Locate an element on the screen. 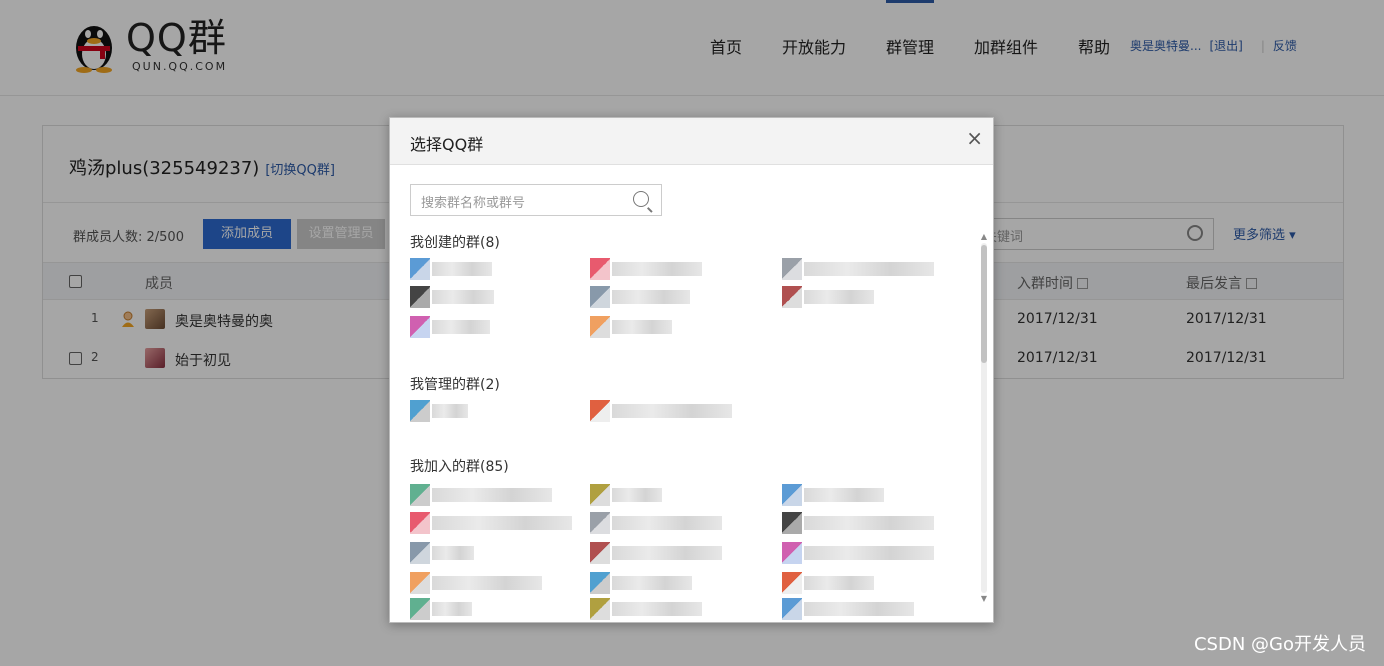 Image resolution: width=1384 pixels, height=666 pixels. modal-title: 选择QQ群 is located at coordinates (447, 144).